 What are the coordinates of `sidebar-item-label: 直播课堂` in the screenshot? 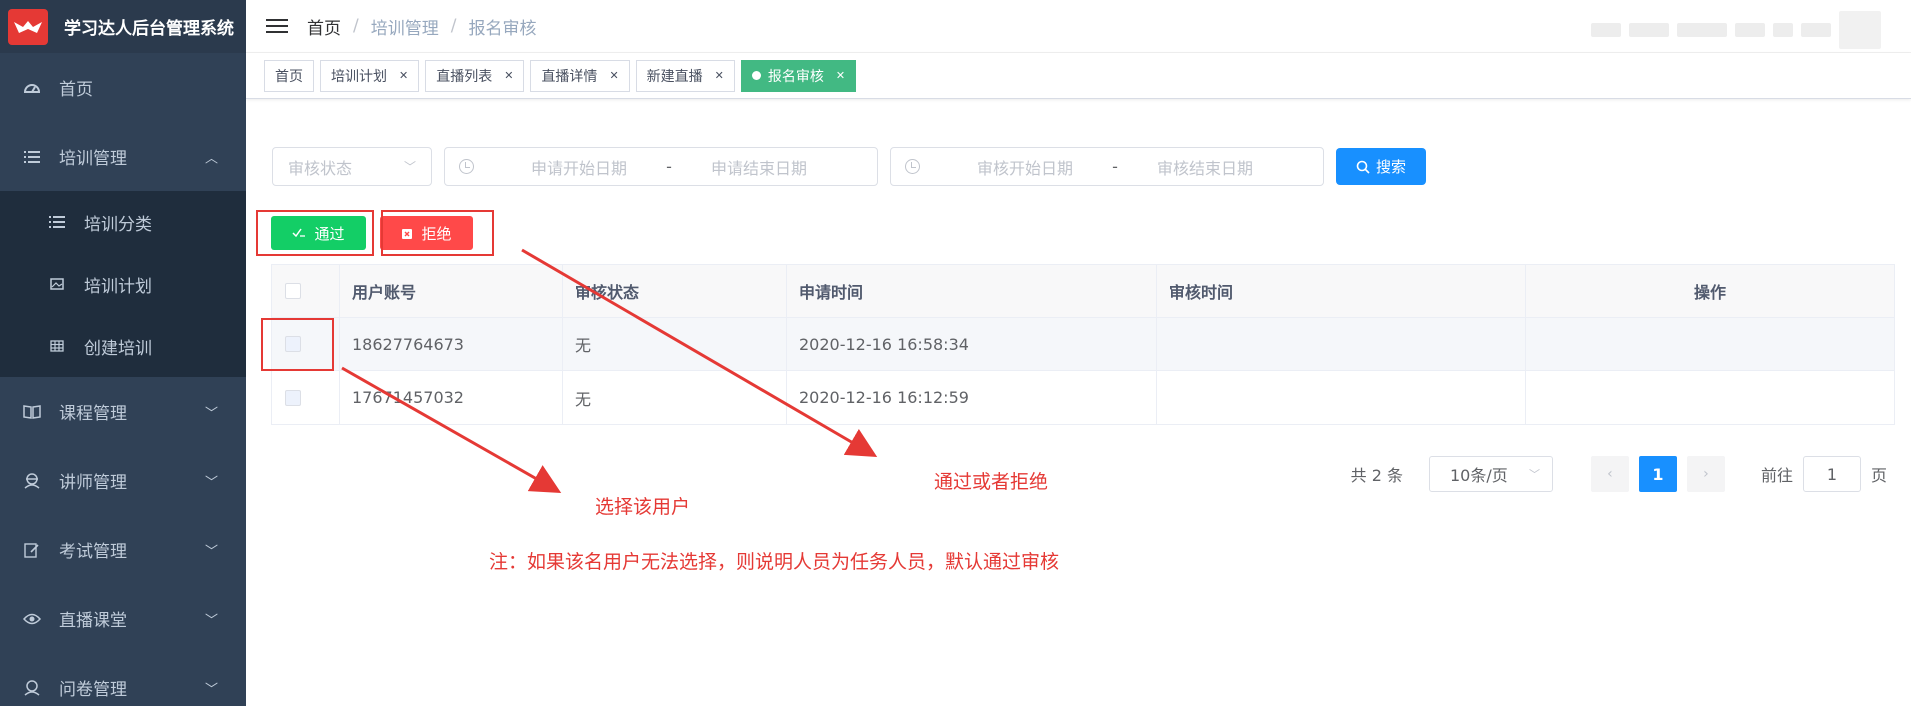 It's located at (93, 618).